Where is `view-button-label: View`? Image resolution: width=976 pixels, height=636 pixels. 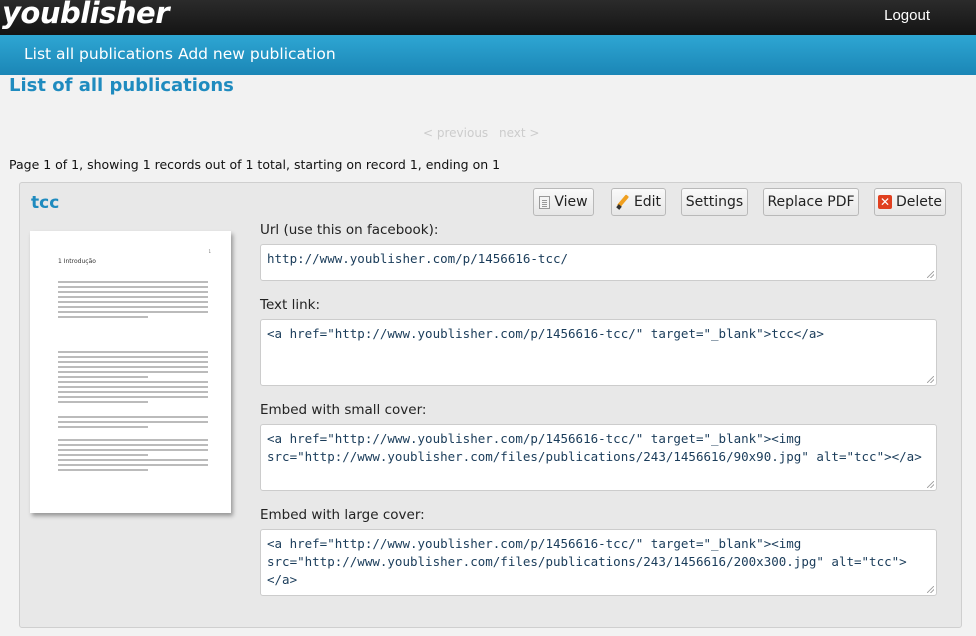 view-button-label: View is located at coordinates (571, 202).